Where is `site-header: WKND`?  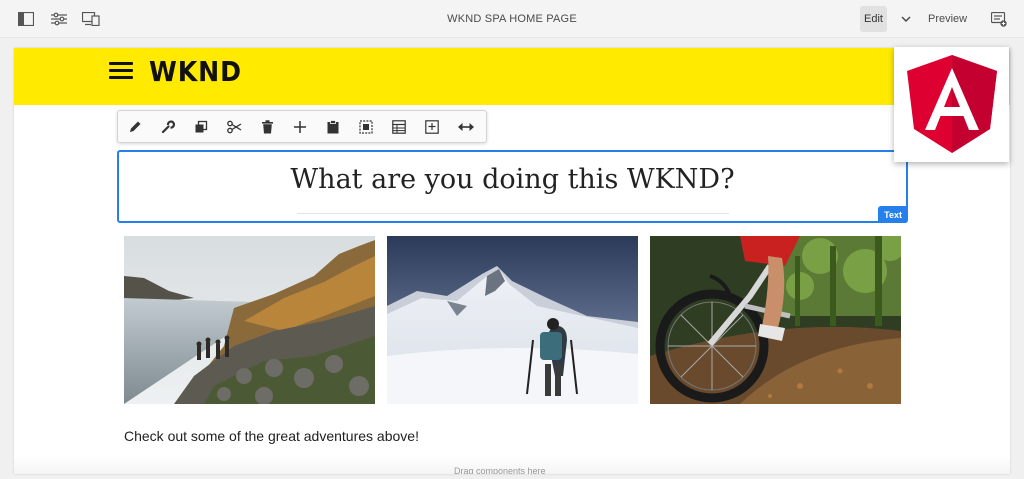
site-header: WKND is located at coordinates (512, 76).